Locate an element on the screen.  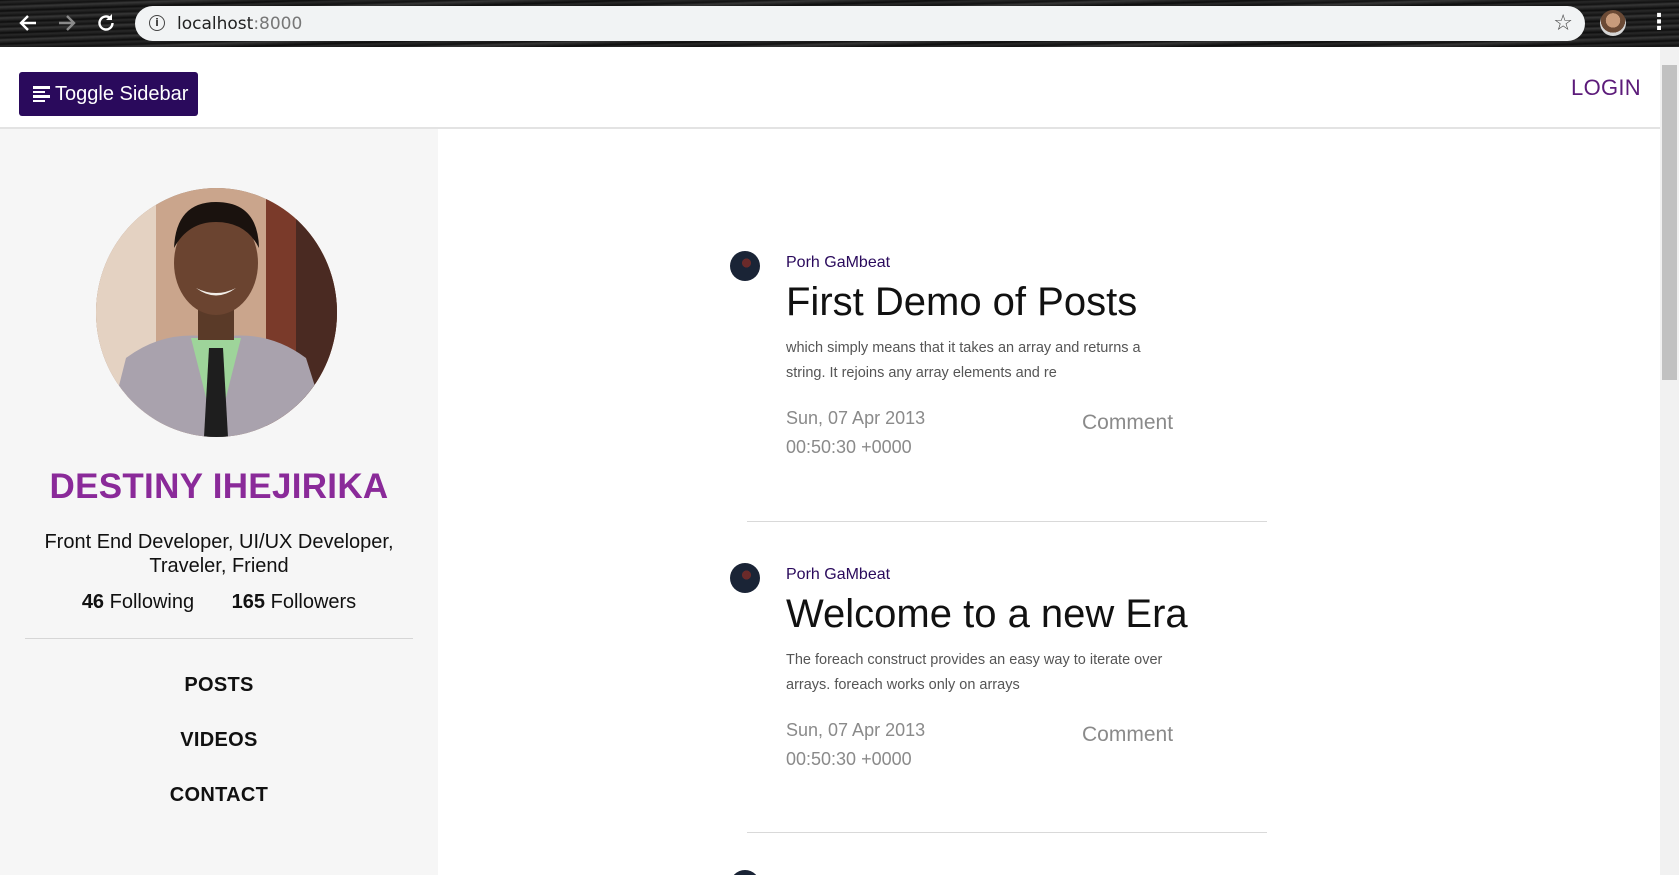
arrow-right-icon is located at coordinates (67, 23).